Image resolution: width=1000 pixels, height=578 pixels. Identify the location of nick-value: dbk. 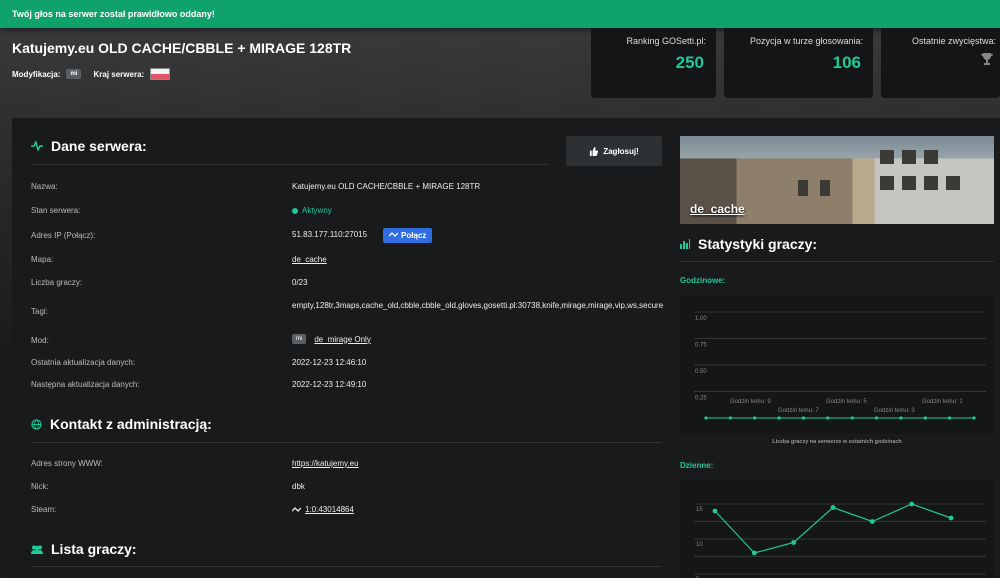
(298, 486).